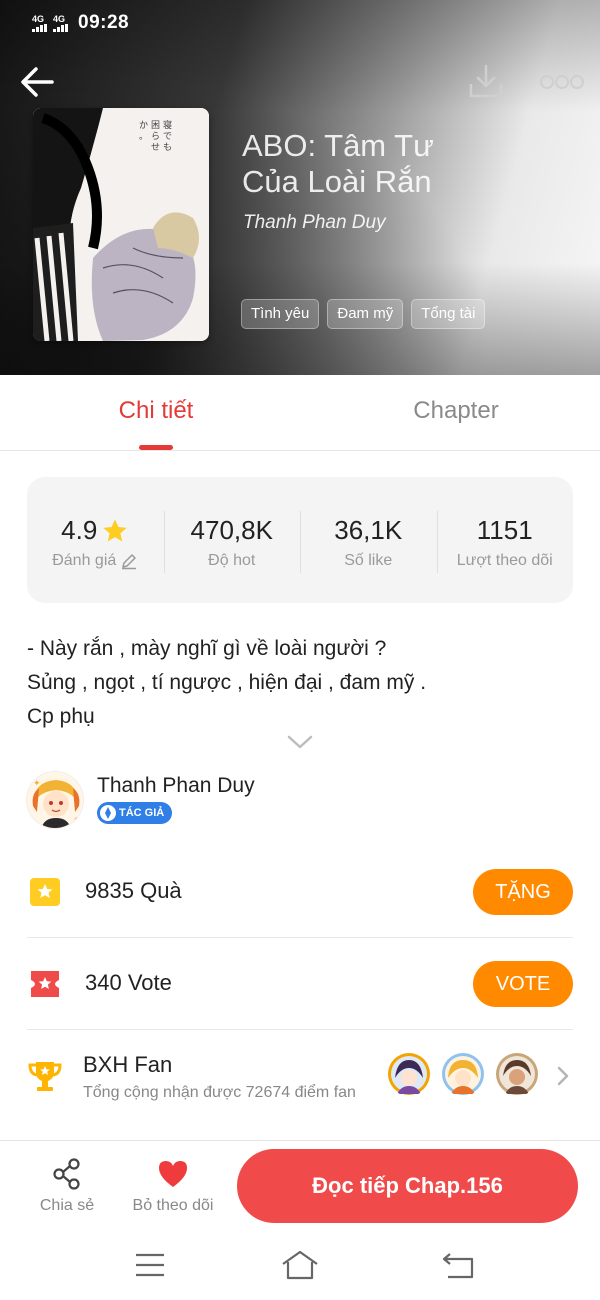 Image resolution: width=600 pixels, height=1300 pixels. I want to click on share-icon, so click(66, 1174).